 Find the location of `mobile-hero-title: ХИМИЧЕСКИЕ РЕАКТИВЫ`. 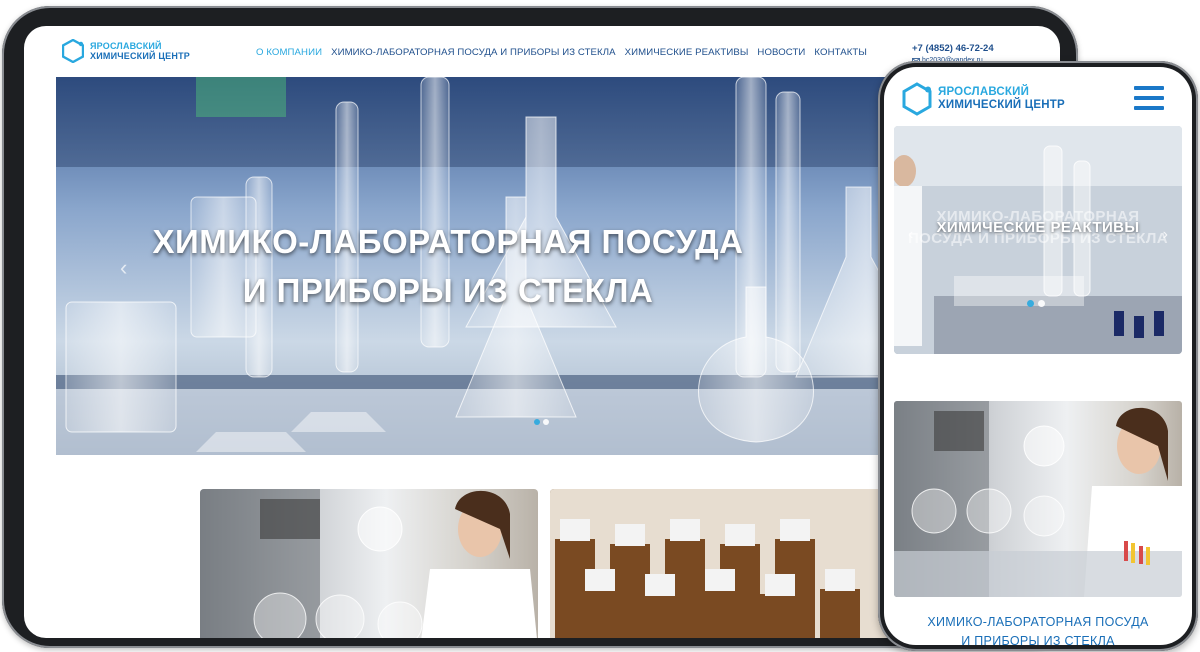

mobile-hero-title: ХИМИЧЕСКИЕ РЕАКТИВЫ is located at coordinates (1038, 227).